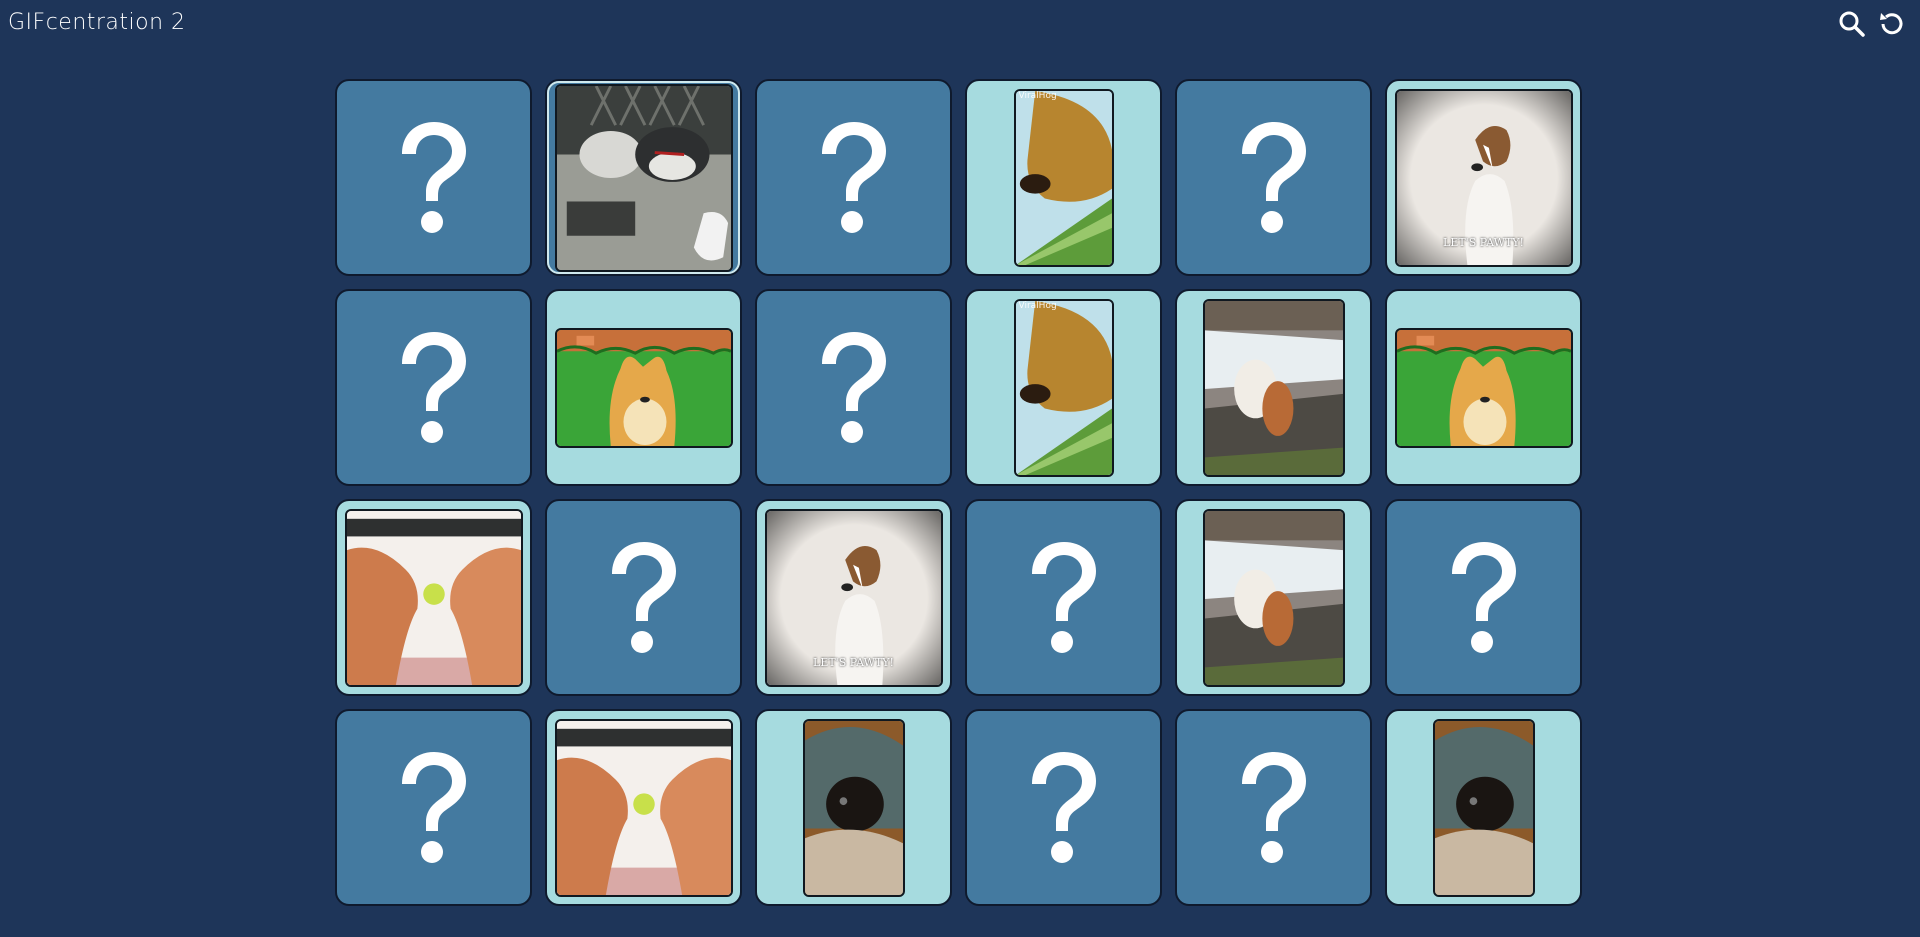 This screenshot has width=1920, height=937. I want to click on search-icon, so click(1852, 24).